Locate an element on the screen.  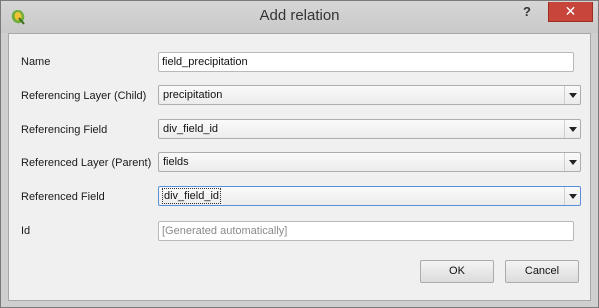
title-bar: Add relation ? ✕ is located at coordinates (299, 17).